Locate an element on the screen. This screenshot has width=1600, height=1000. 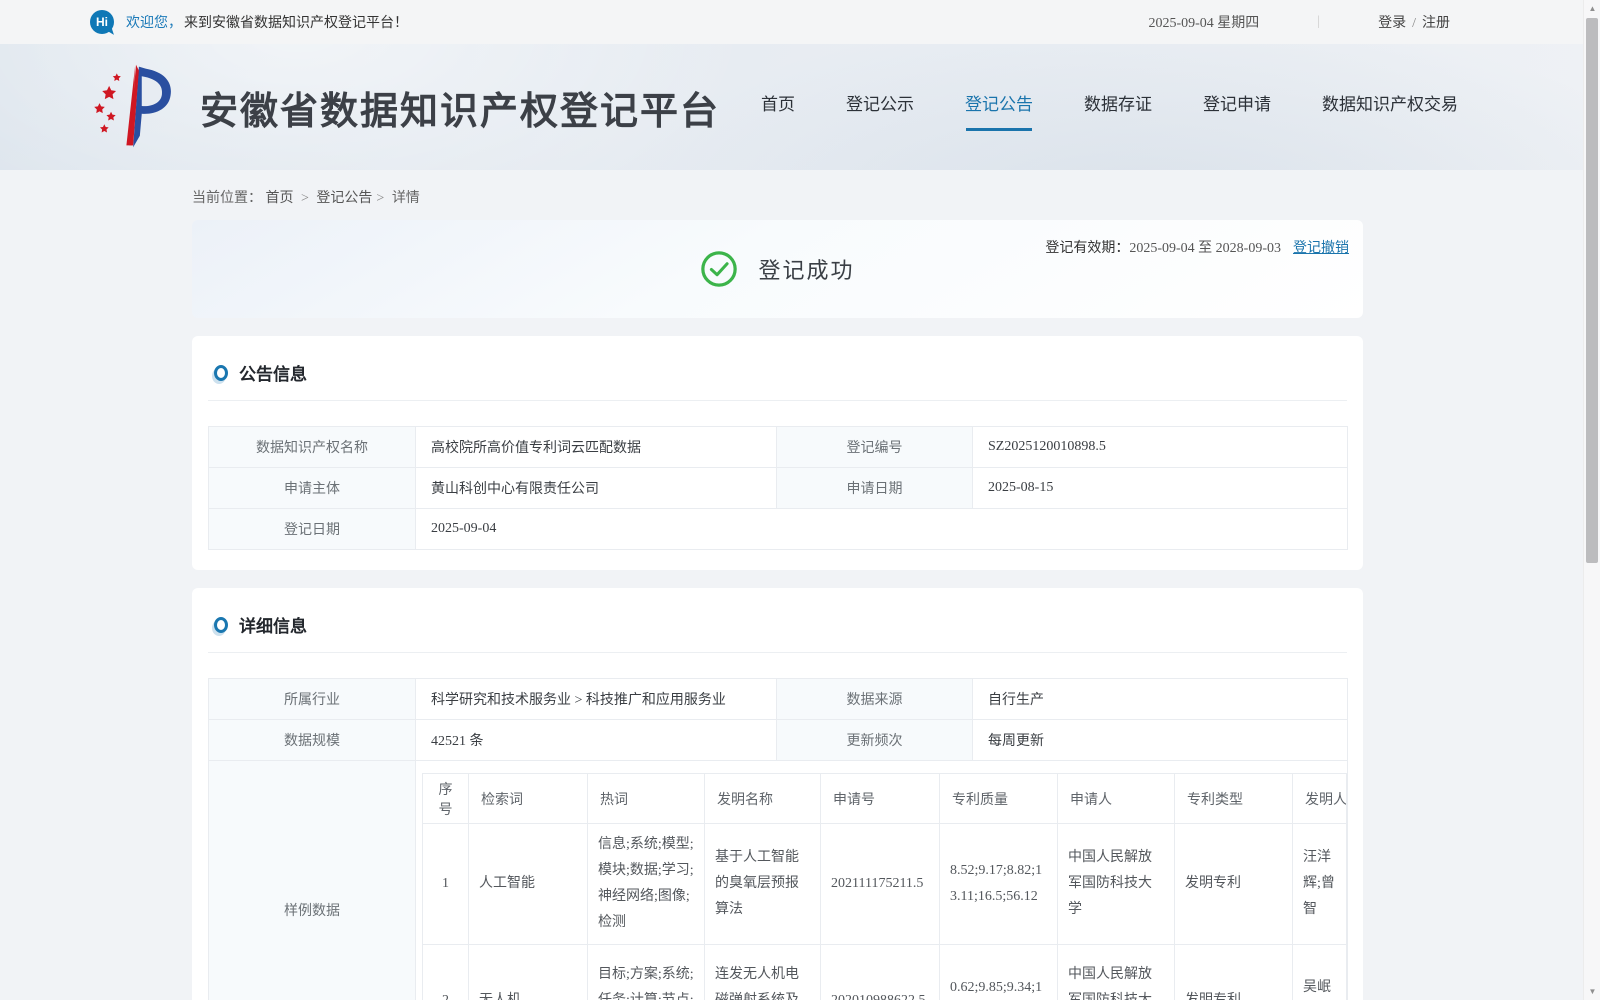
col-keyword: 检索词 is located at coordinates (528, 798).